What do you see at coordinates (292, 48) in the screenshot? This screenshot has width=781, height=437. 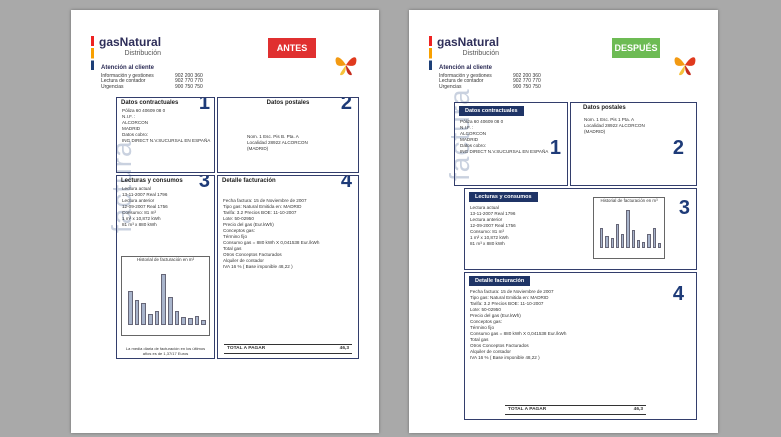 I see `before-badge: ANTES` at bounding box center [292, 48].